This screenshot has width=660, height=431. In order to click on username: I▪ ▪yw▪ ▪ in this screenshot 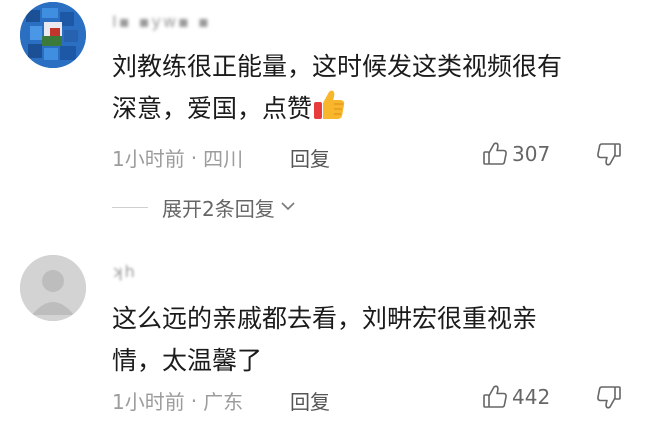, I will do `click(161, 21)`.